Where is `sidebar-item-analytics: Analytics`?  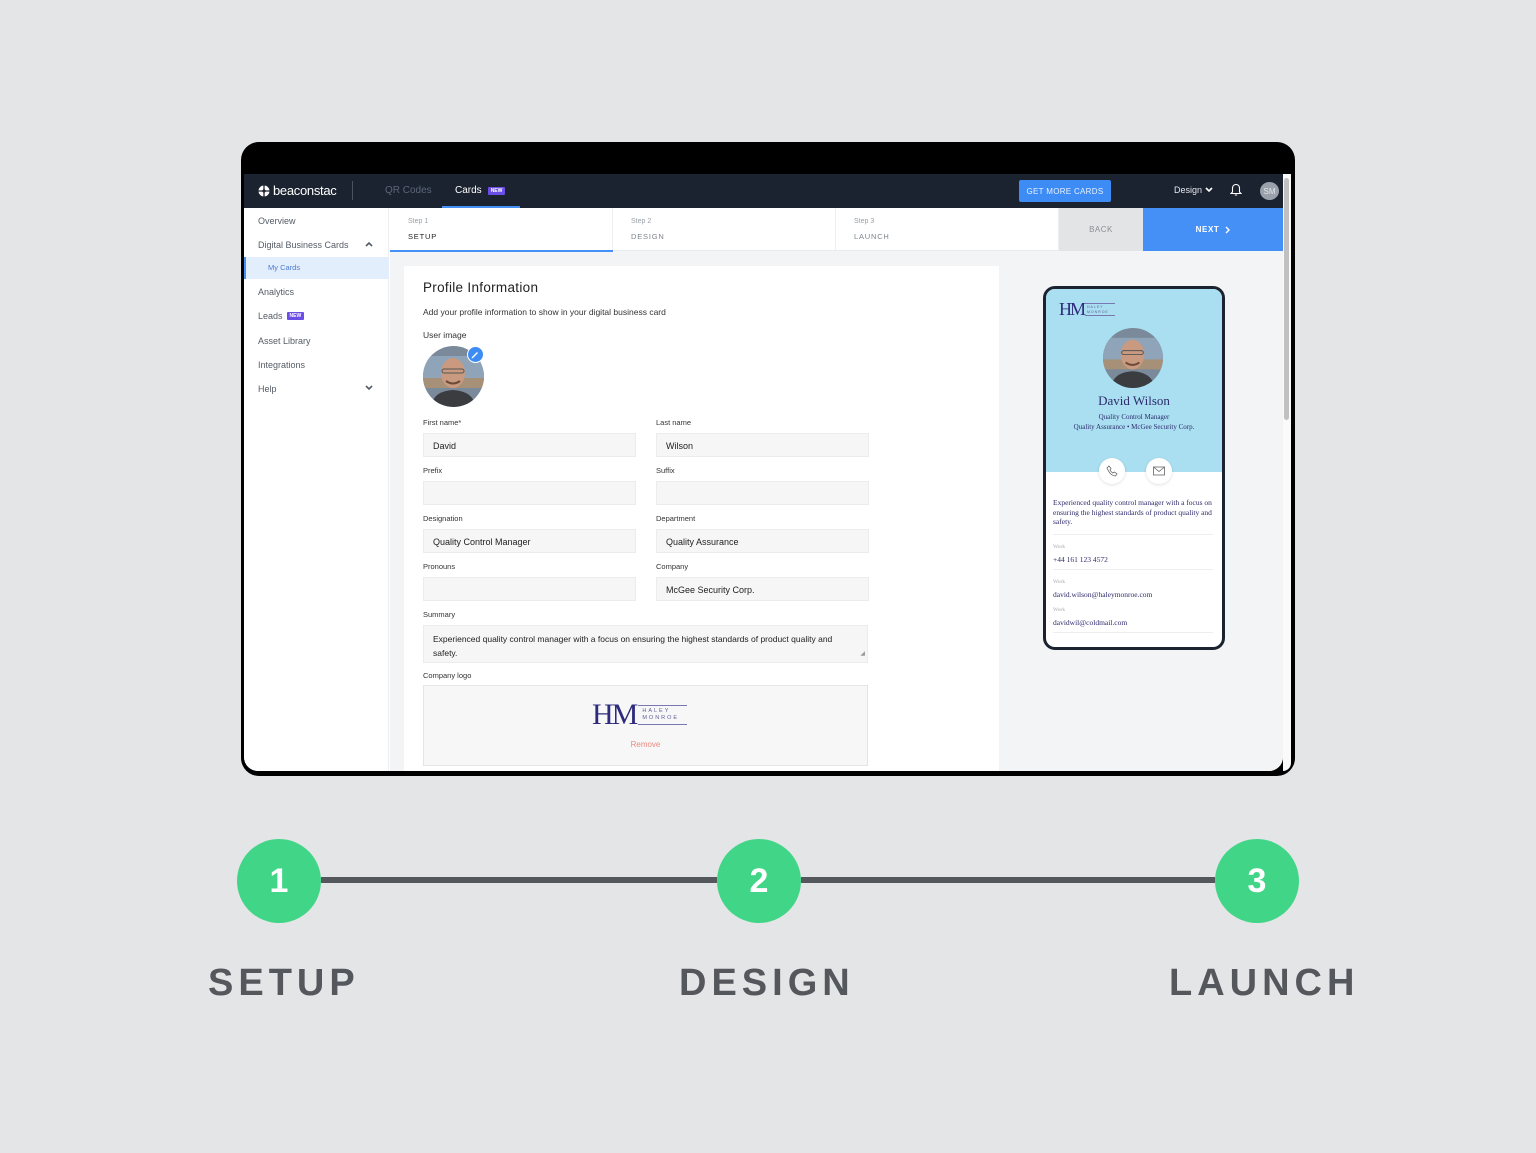
sidebar-item-analytics: Analytics is located at coordinates (276, 292).